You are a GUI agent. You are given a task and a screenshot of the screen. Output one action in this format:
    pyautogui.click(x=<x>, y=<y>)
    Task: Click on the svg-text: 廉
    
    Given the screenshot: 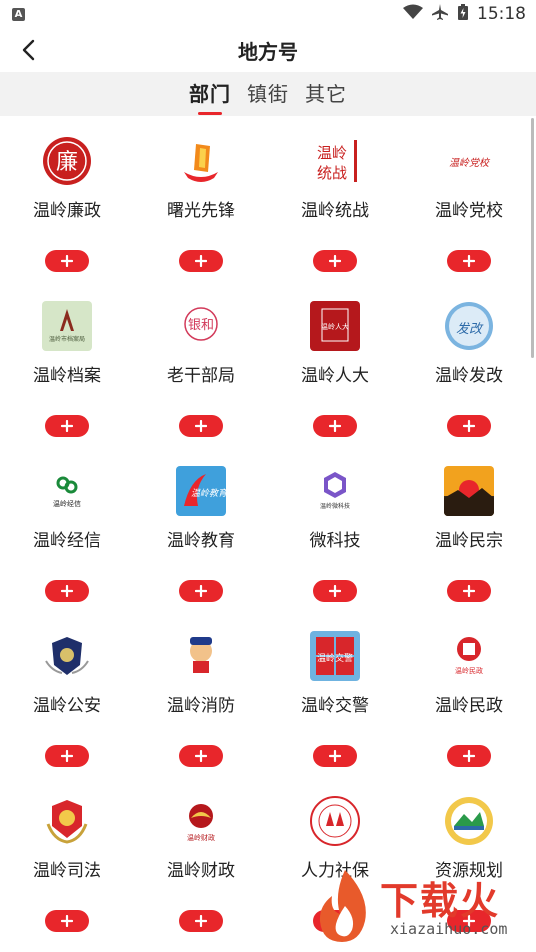 What is the action you would take?
    pyautogui.click(x=67, y=162)
    